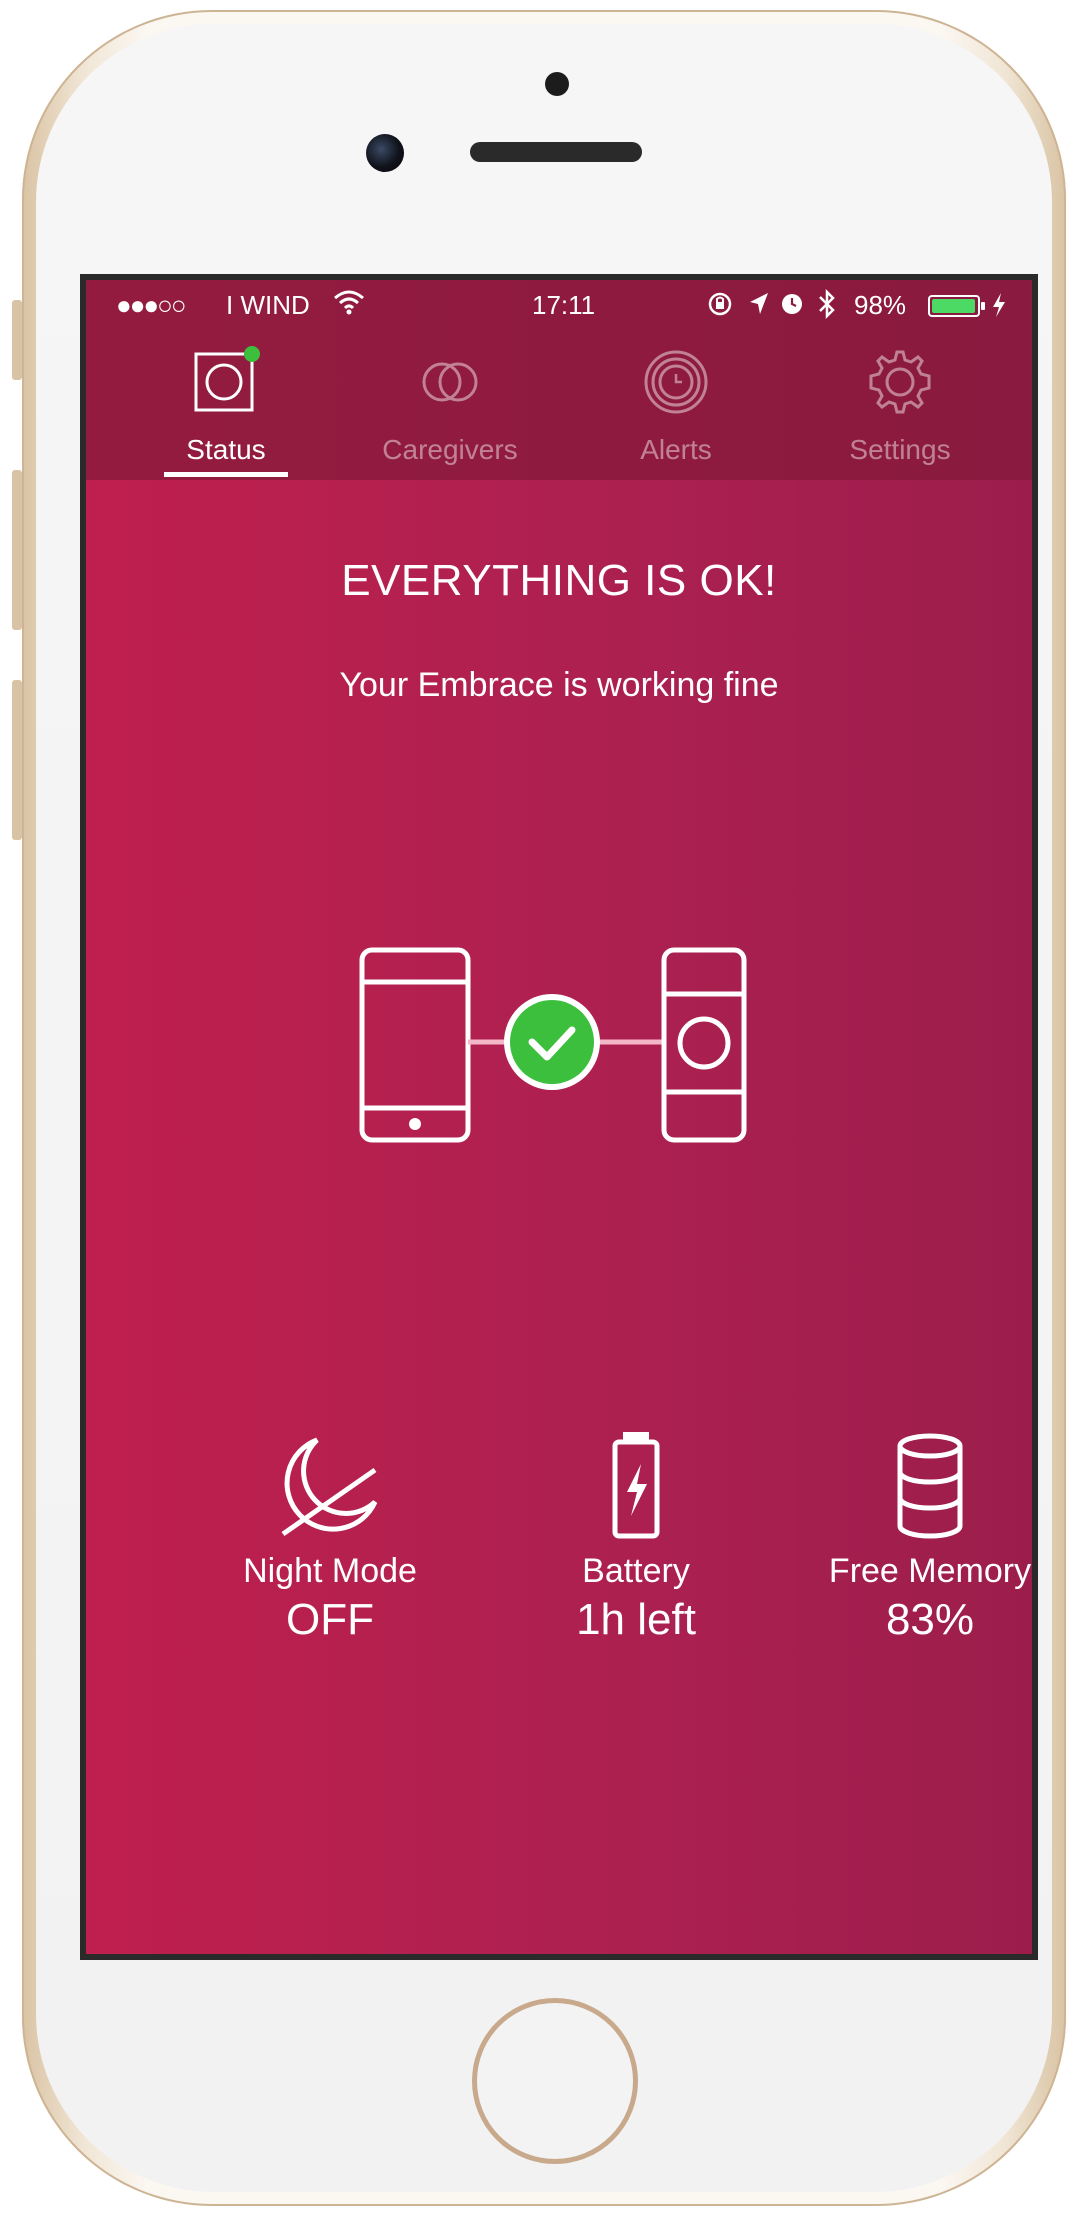  Describe the element at coordinates (704, 1045) in the screenshot. I see `wristband-icon` at that location.